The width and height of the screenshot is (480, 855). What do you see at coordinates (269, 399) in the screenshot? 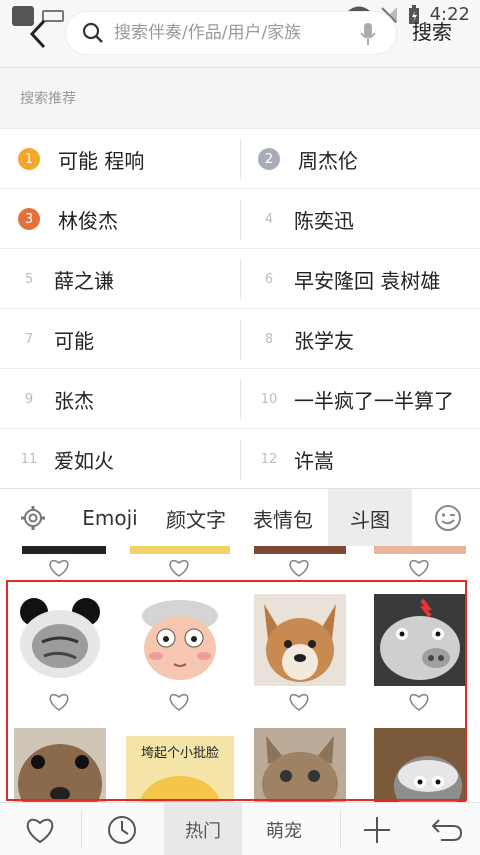
I see `rank-number: 10` at bounding box center [269, 399].